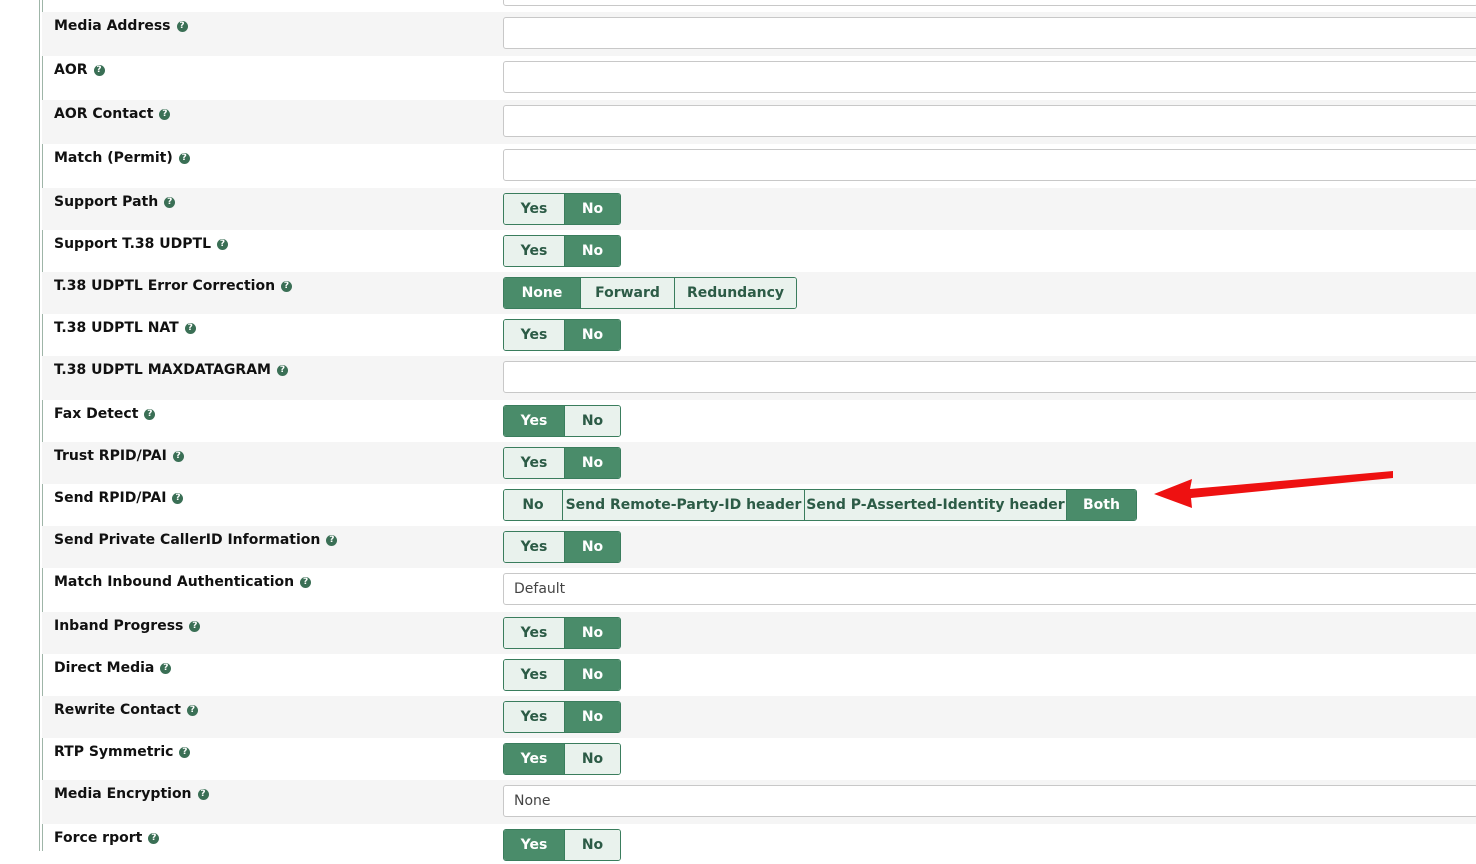  What do you see at coordinates (759, 759) in the screenshot?
I see `form-row-rtp-symmetric: RTP Symmetric? Yes No` at bounding box center [759, 759].